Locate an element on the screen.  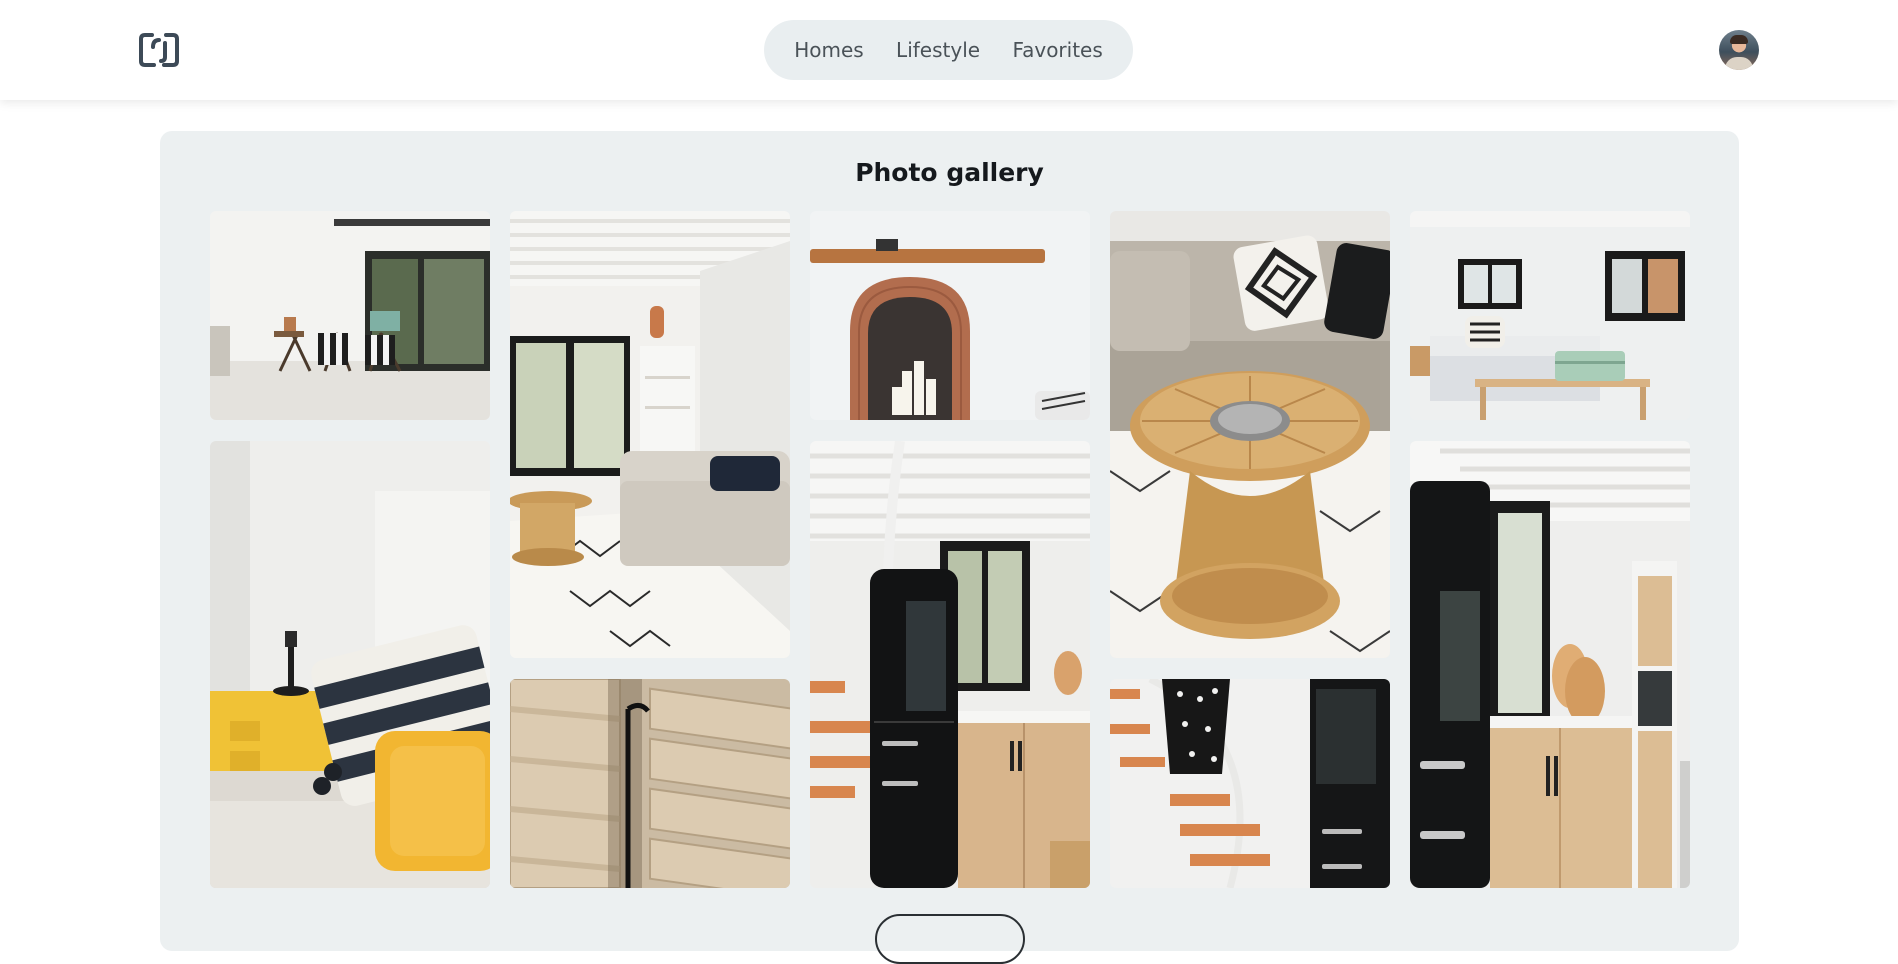
photo-patio-deck-chairs is located at coordinates (350, 315).